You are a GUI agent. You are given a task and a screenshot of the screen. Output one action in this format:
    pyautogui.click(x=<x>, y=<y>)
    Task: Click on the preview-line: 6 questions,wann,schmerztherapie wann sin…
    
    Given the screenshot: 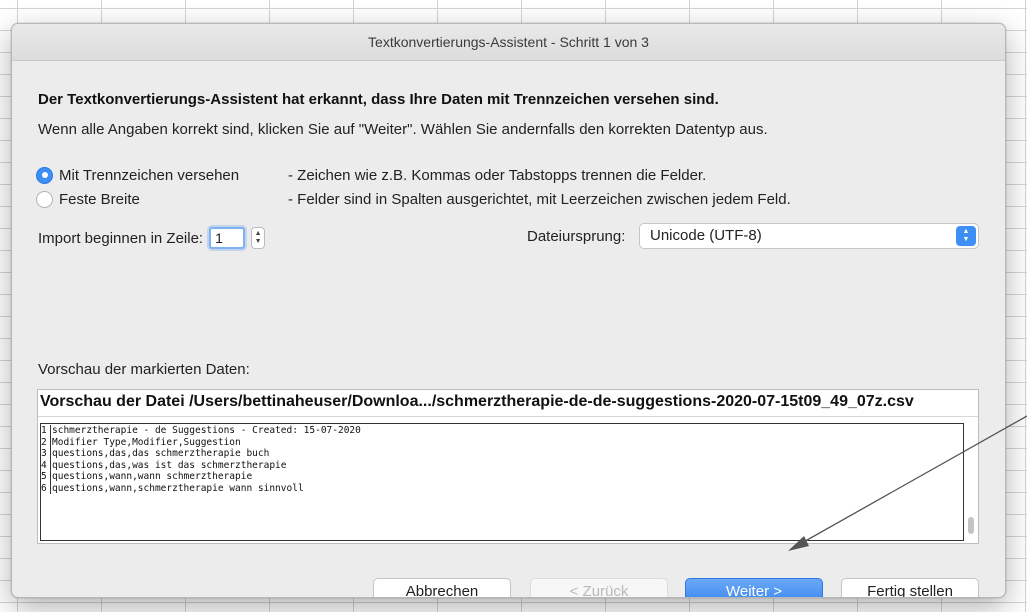 What is the action you would take?
    pyautogui.click(x=201, y=488)
    